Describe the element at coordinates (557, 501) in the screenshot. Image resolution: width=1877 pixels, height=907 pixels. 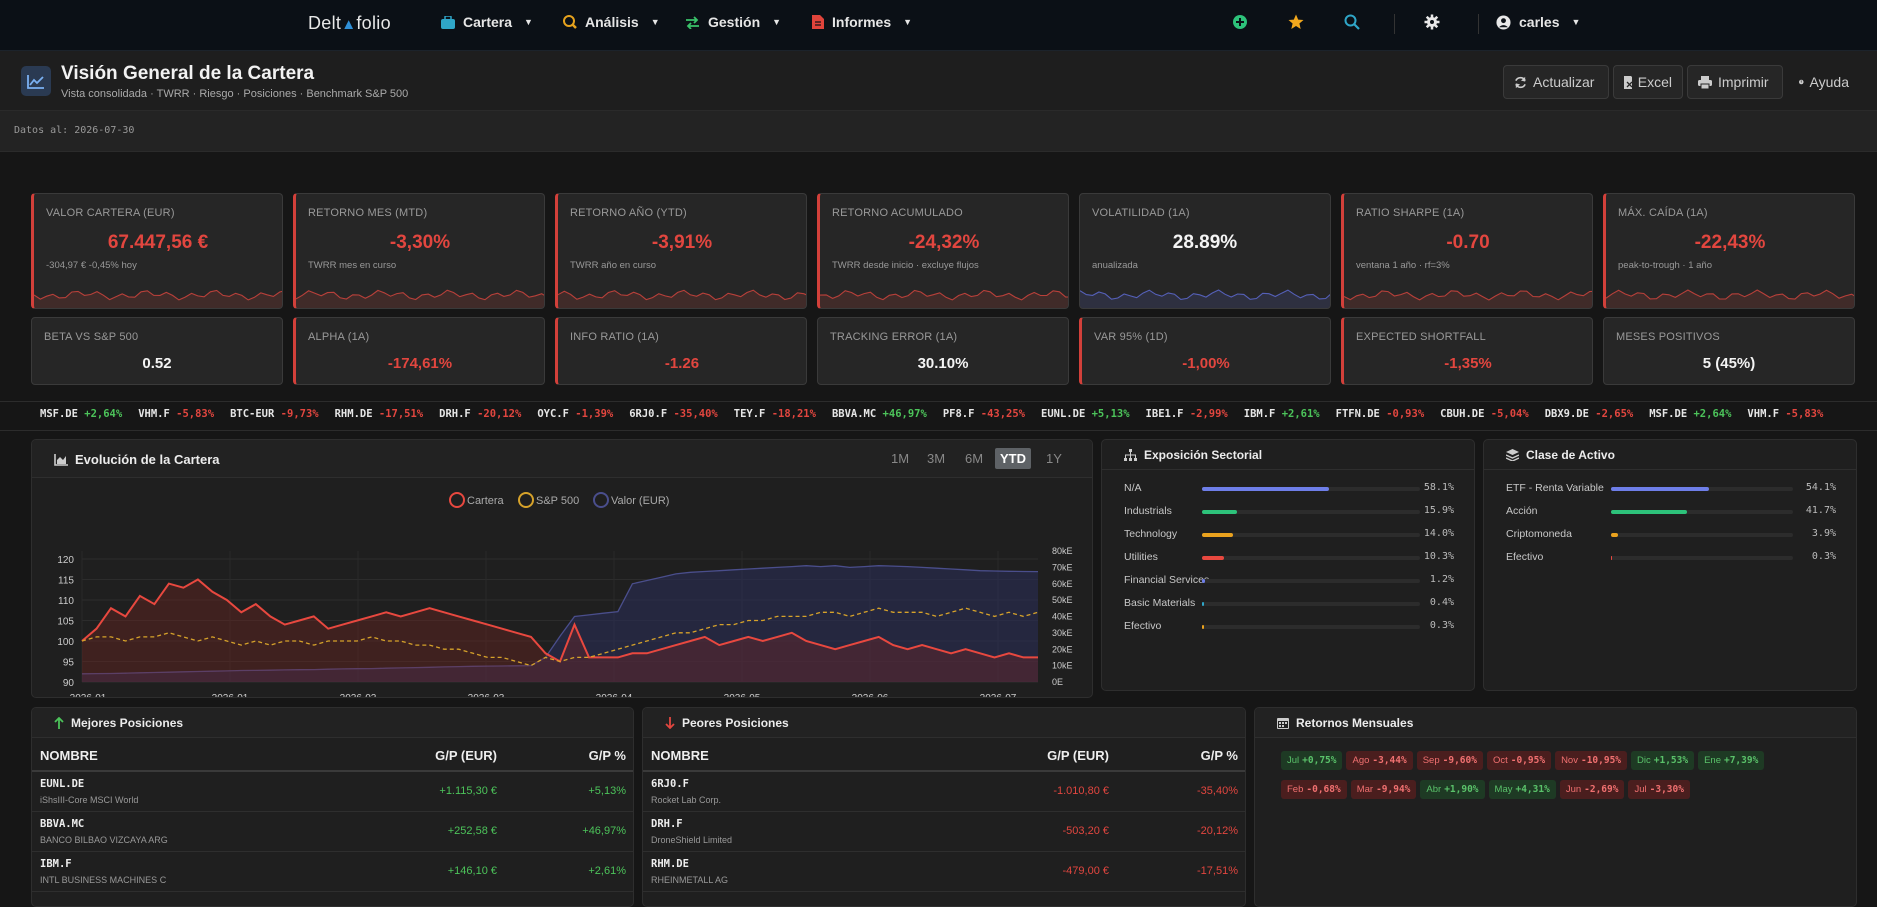
I see `legend-label: S&P 500` at that location.